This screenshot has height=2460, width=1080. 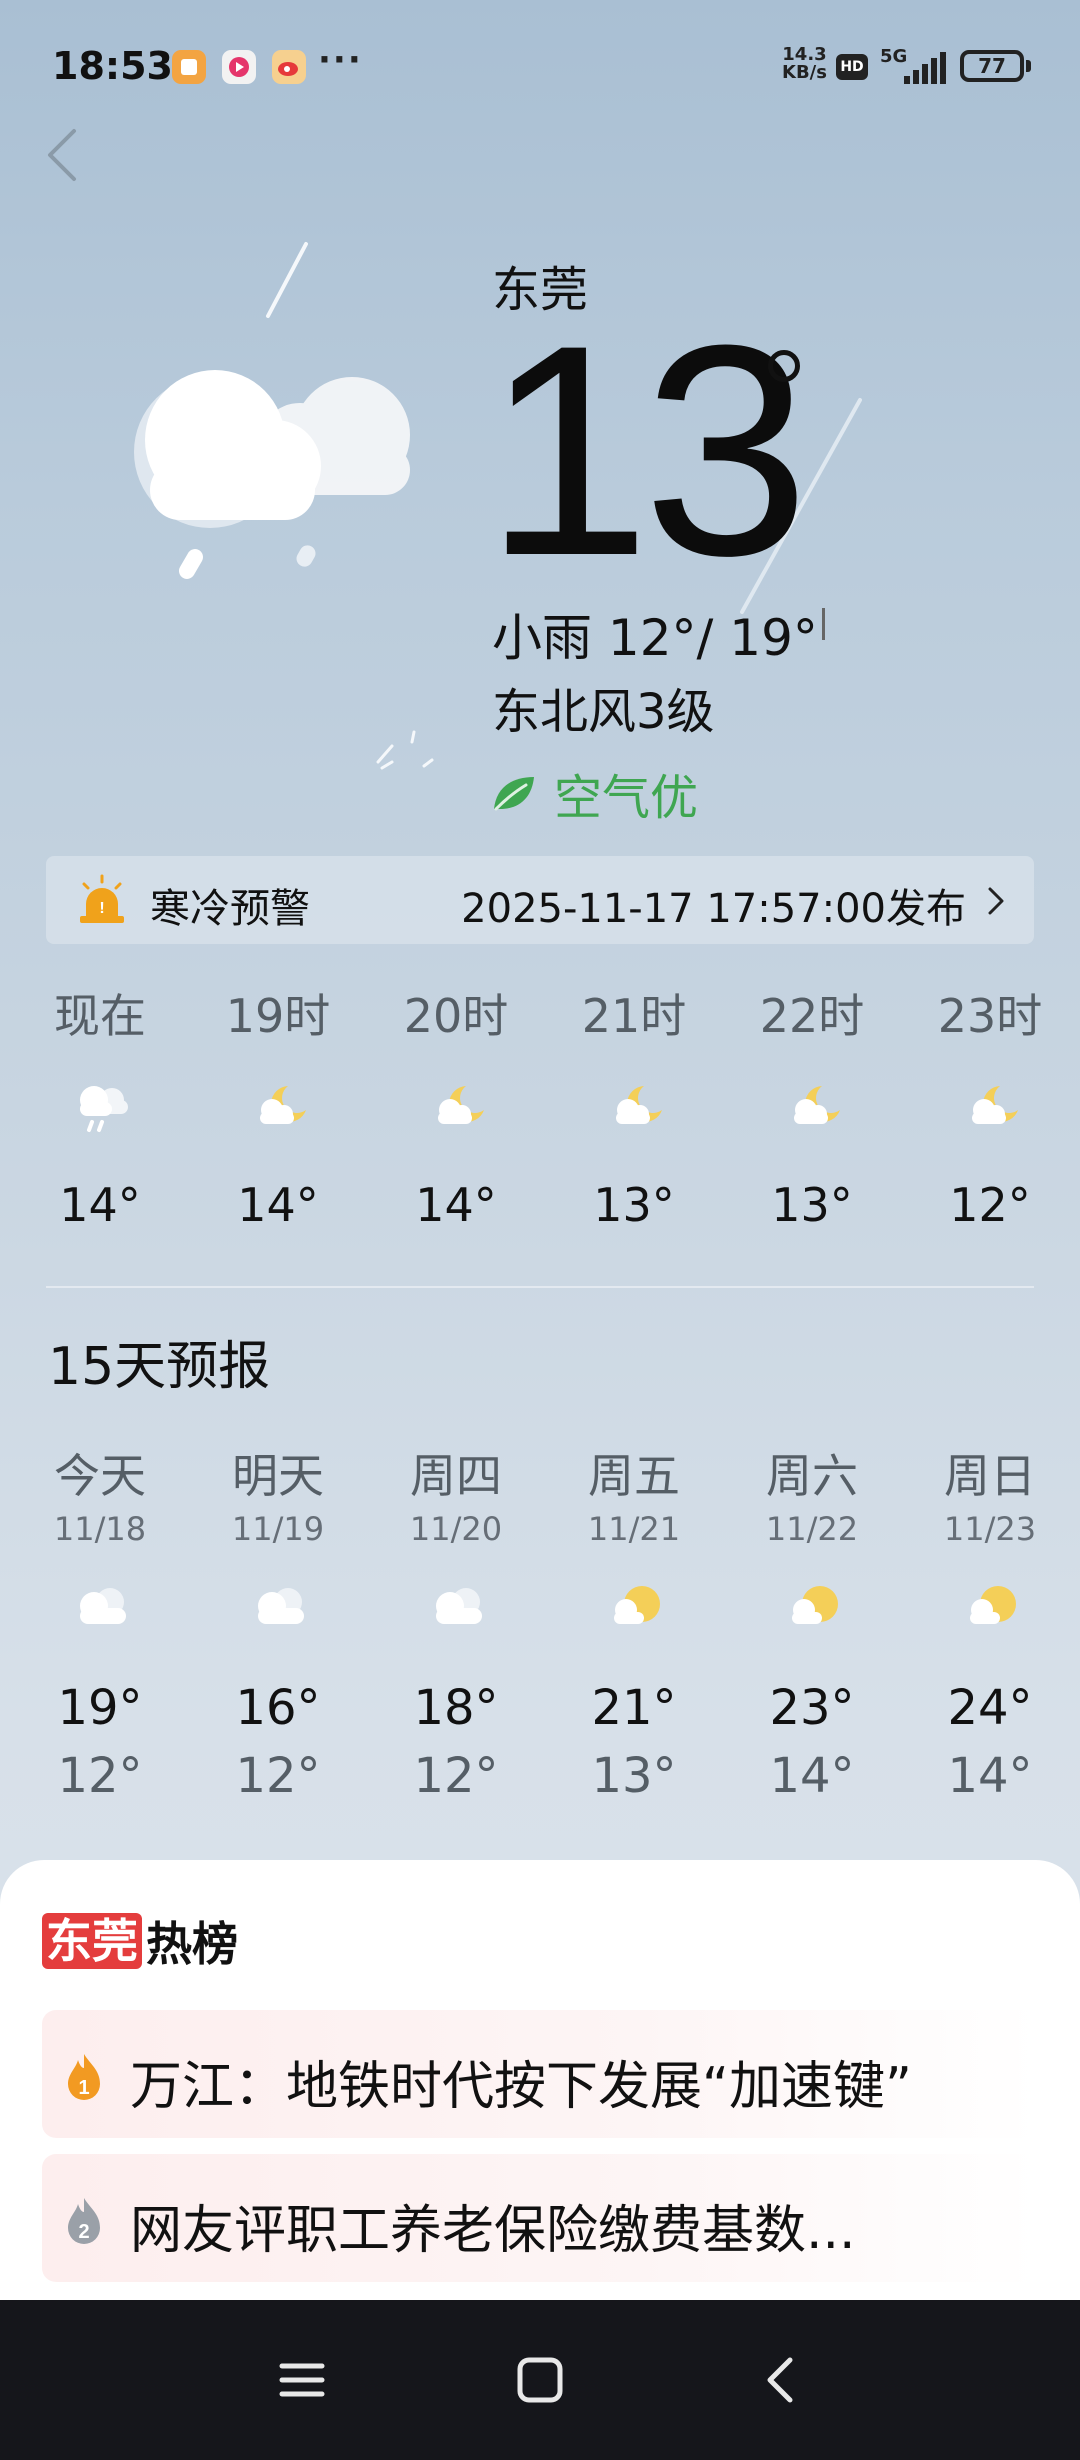 I want to click on svg-text: 2, so click(x=83, y=2232).